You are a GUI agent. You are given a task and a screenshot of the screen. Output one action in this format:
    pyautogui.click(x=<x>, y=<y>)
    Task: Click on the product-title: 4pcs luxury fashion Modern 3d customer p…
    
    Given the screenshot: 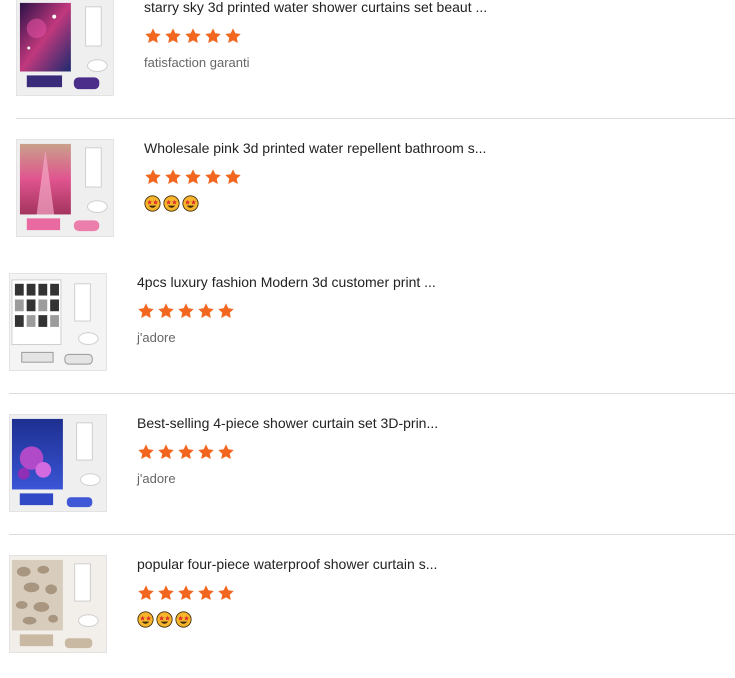 What is the action you would take?
    pyautogui.click(x=286, y=282)
    